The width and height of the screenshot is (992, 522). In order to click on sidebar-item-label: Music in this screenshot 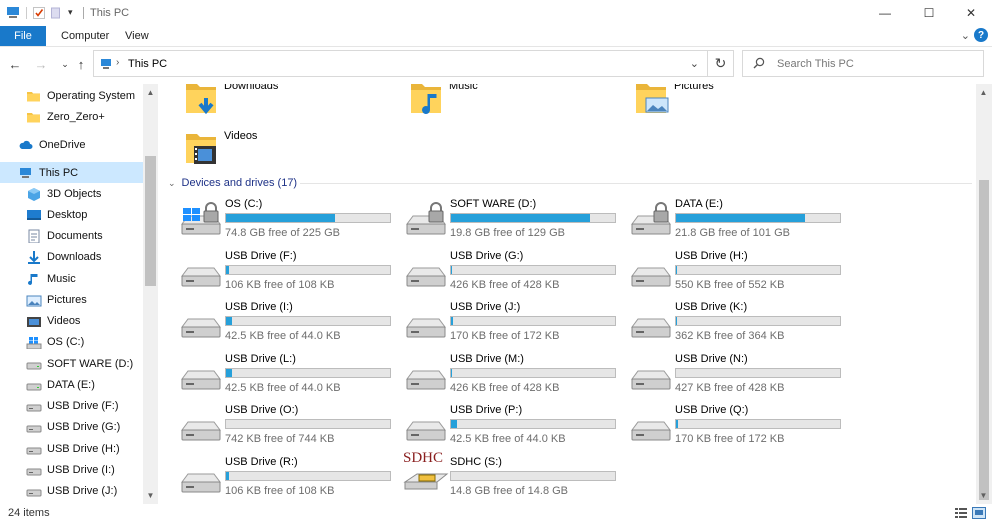, I will do `click(61, 278)`.